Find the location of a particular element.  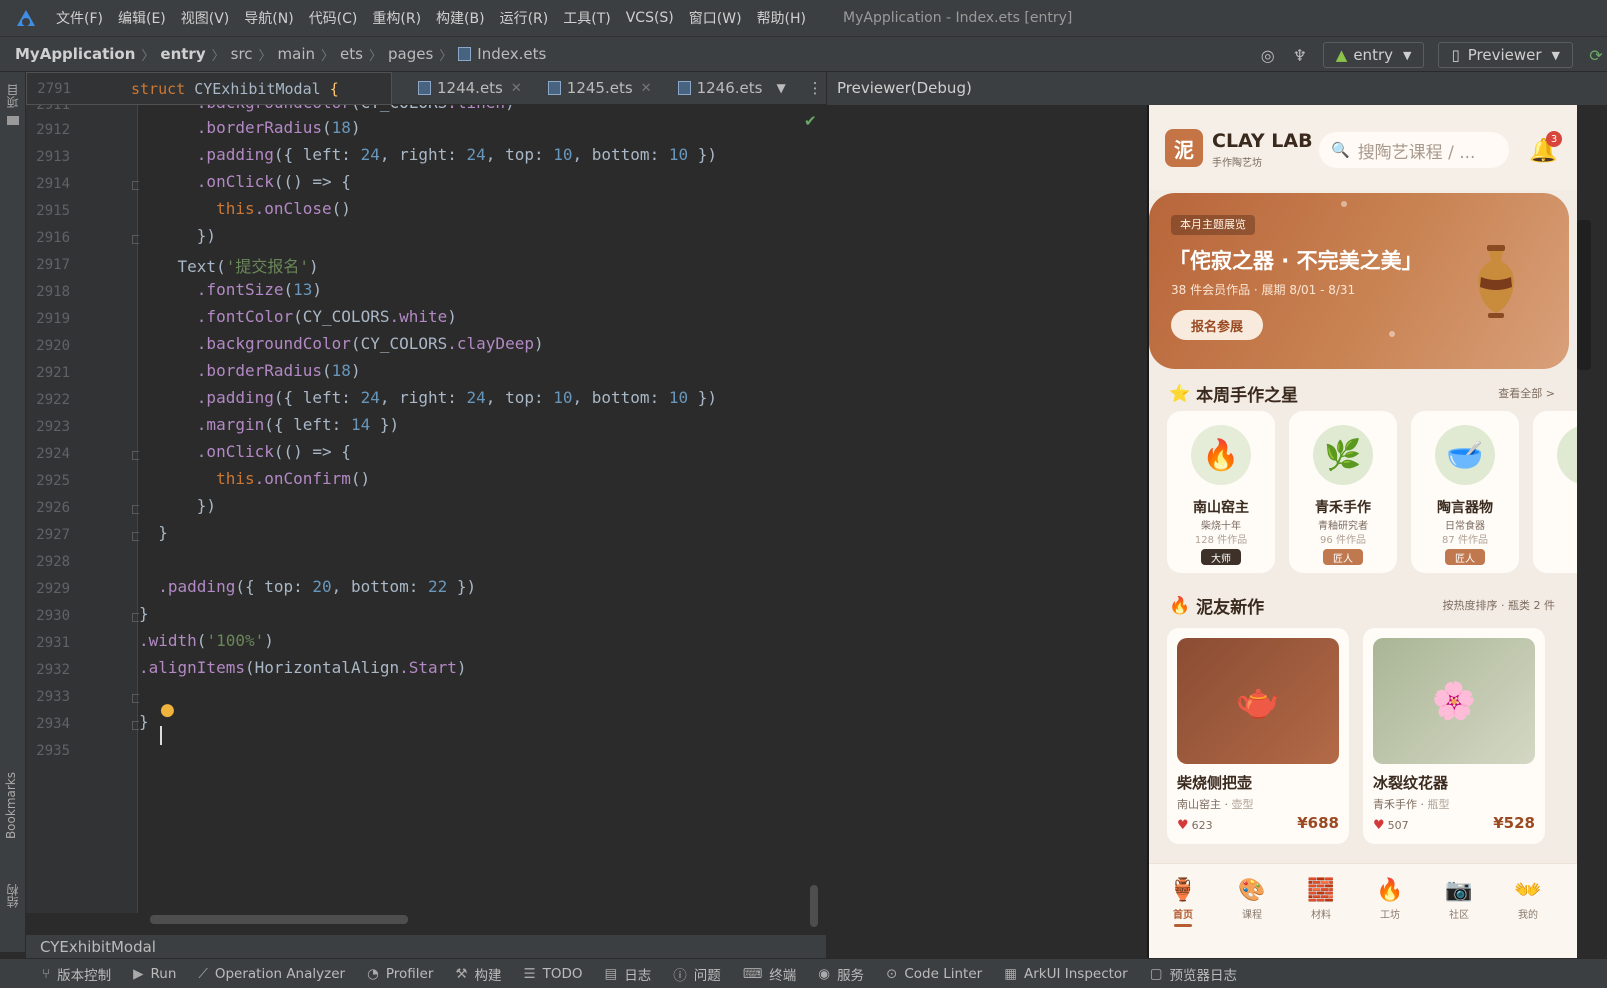

breadcrumb-project: MyApplication is located at coordinates (75, 54).